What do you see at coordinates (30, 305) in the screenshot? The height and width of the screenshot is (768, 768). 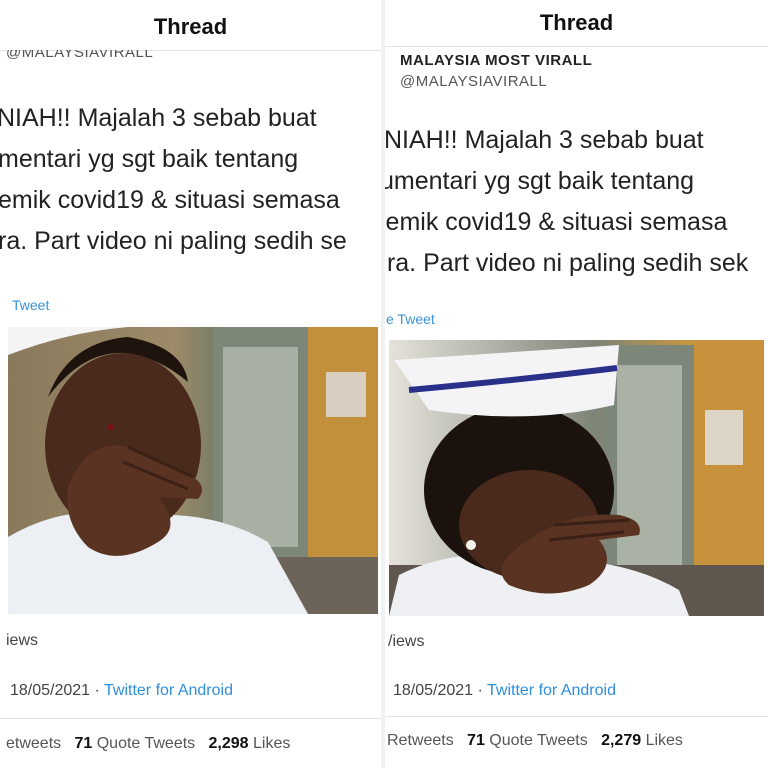 I see `quote-tweet-link: Tweet` at bounding box center [30, 305].